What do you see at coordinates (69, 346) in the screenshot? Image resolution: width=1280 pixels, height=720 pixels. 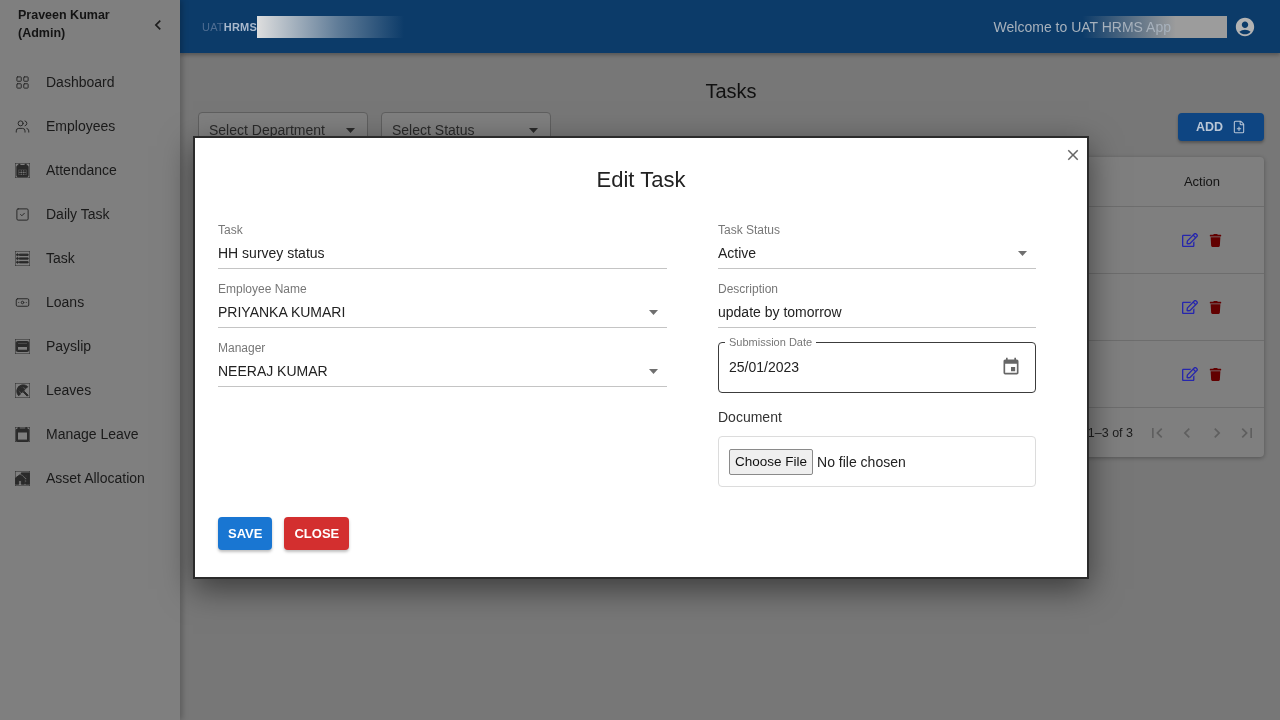 I see `nav-item: Payslip` at bounding box center [69, 346].